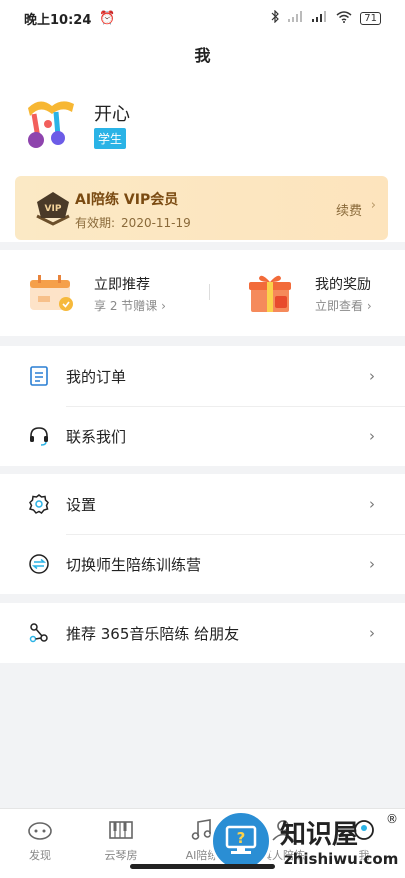  I want to click on wifi-icon, so click(344, 18).